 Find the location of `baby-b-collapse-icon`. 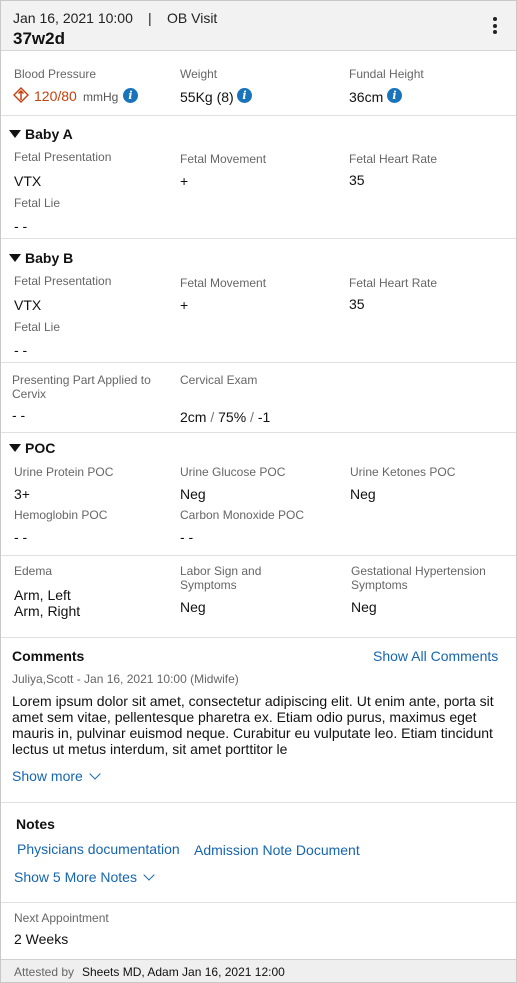

baby-b-collapse-icon is located at coordinates (15, 258).